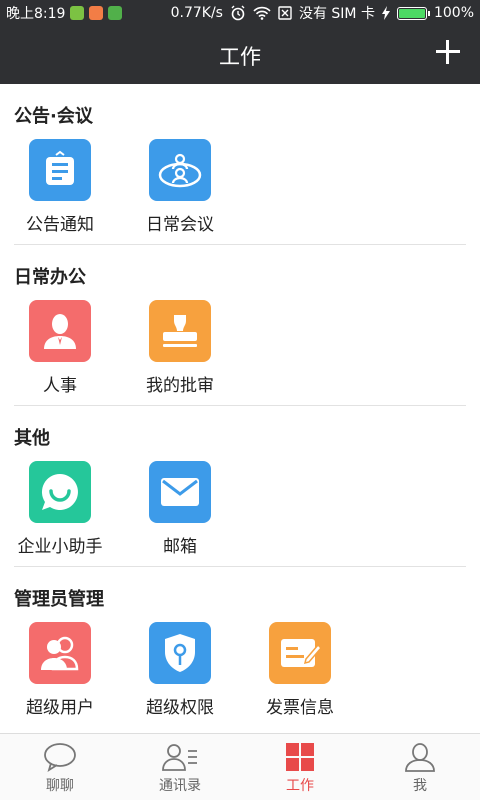  I want to click on tile-super-users: 超级用户, so click(60, 670).